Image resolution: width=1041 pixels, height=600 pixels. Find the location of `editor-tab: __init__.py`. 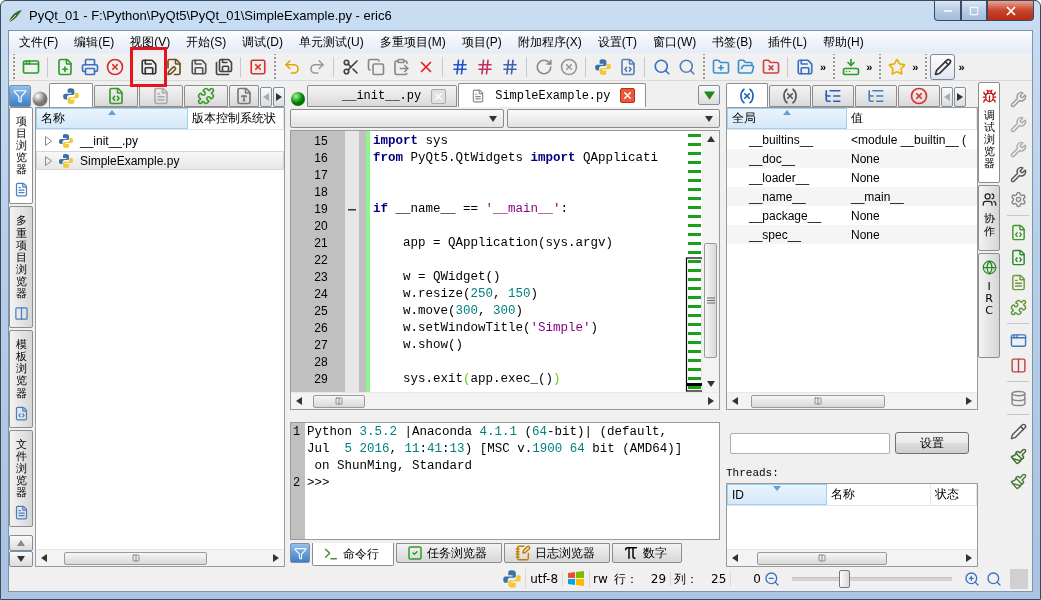

editor-tab: __init__.py is located at coordinates (382, 96).